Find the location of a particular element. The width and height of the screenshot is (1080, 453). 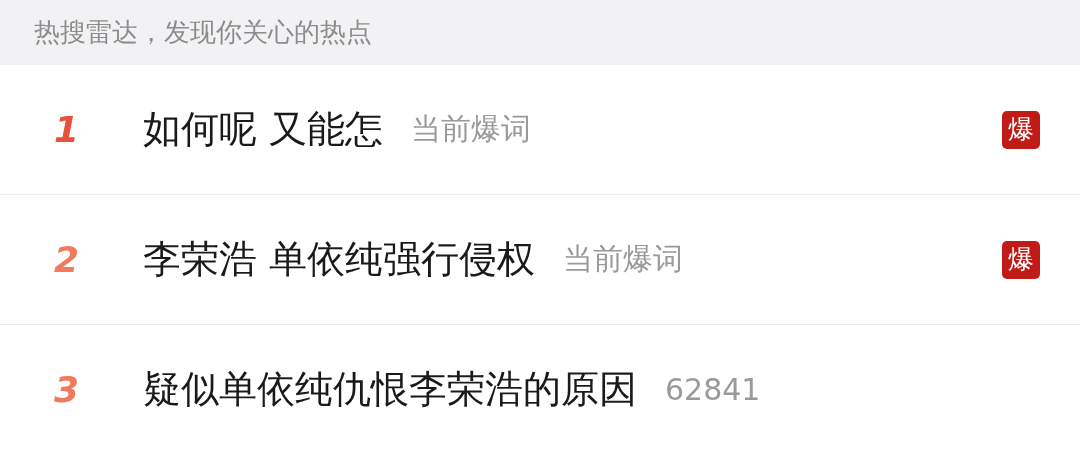

rank-number: 3 is located at coordinates (67, 389).